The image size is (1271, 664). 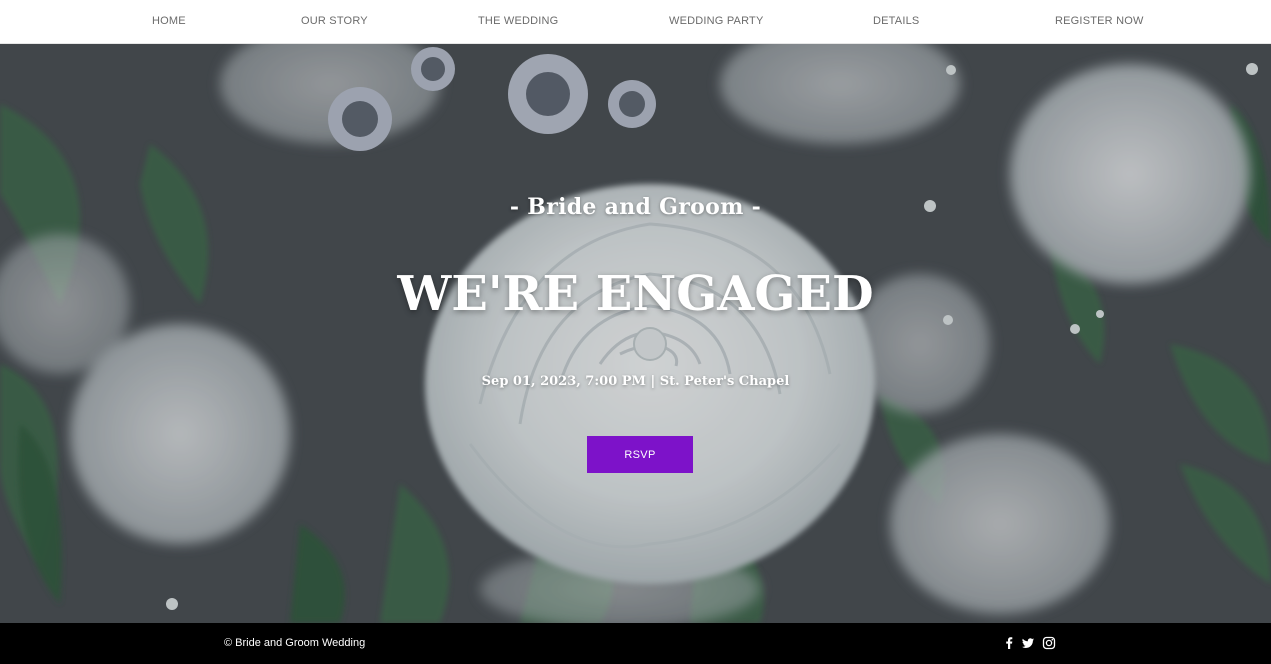 What do you see at coordinates (1028, 643) in the screenshot?
I see `twitter-icon` at bounding box center [1028, 643].